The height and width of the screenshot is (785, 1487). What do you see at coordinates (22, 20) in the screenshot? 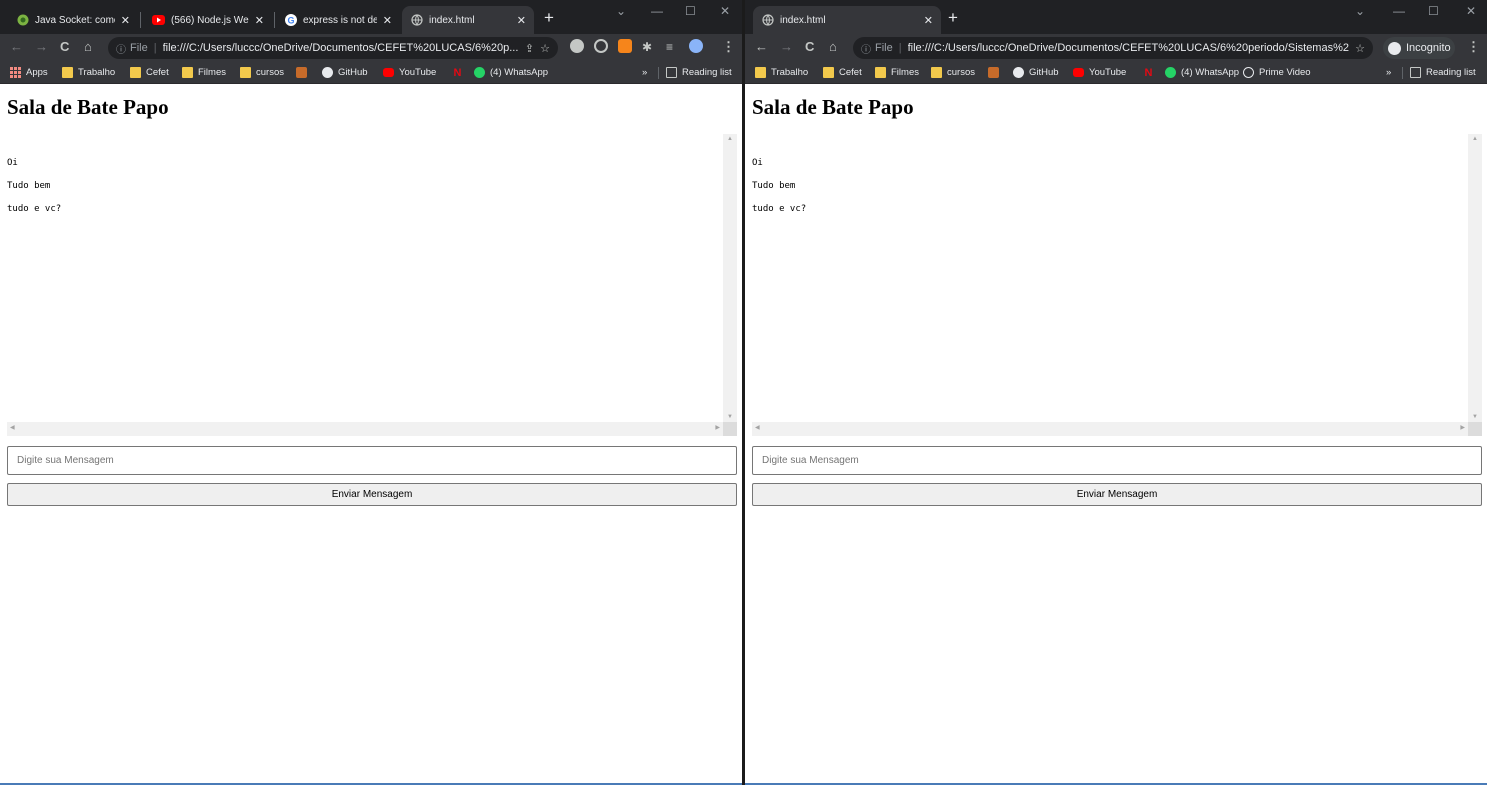
I see `java-favicon-icon` at bounding box center [22, 20].